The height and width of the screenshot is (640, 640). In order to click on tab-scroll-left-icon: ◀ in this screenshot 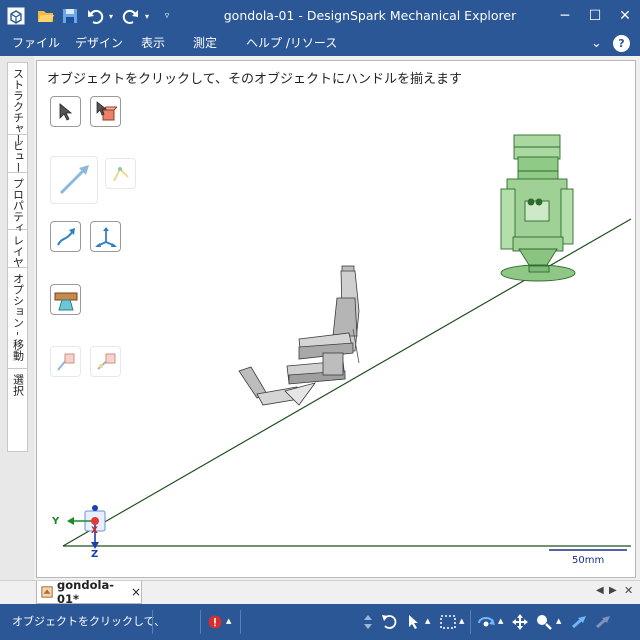, I will do `click(600, 590)`.